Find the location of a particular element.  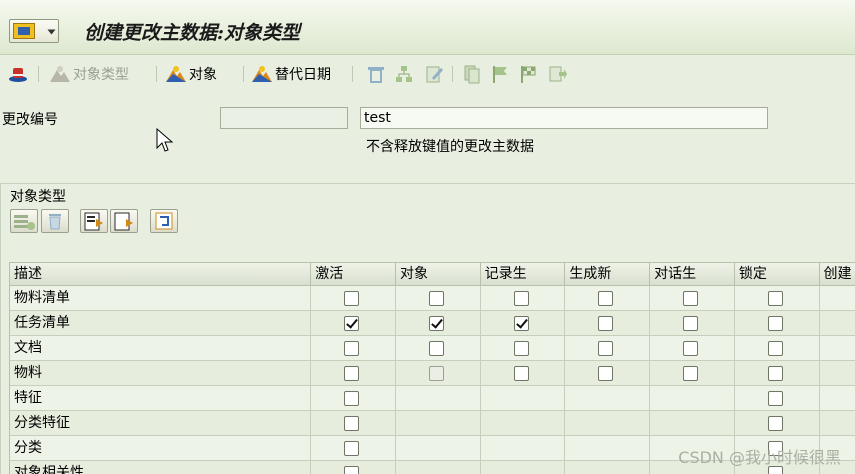

row-description: 文档 is located at coordinates (161, 348).